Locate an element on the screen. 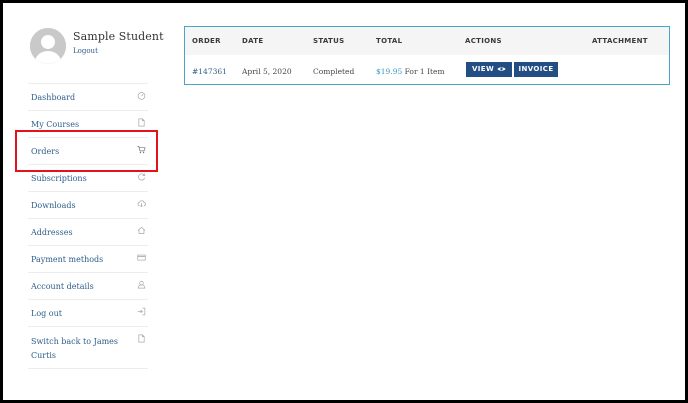  order-total-price: $19.95 is located at coordinates (389, 71).